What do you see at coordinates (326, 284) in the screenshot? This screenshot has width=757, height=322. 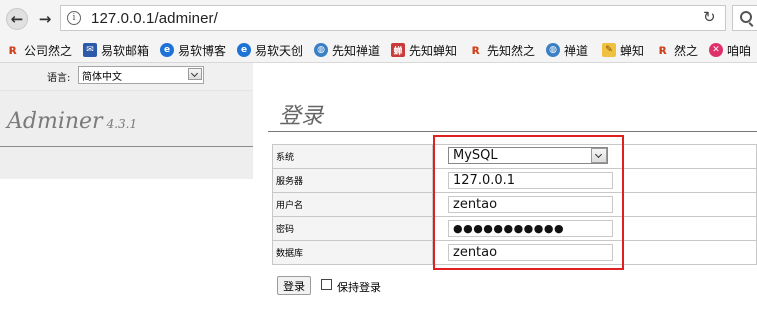 I see `remember-checkbox` at bounding box center [326, 284].